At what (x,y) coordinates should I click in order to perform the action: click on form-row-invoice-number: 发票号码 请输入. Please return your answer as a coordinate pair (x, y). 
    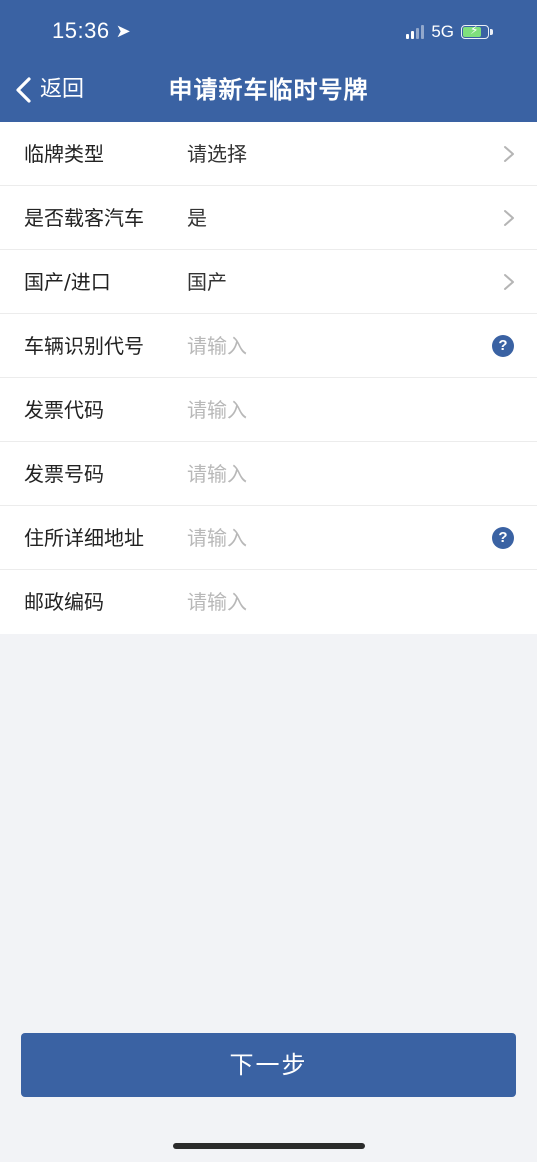
    Looking at the image, I should click on (268, 474).